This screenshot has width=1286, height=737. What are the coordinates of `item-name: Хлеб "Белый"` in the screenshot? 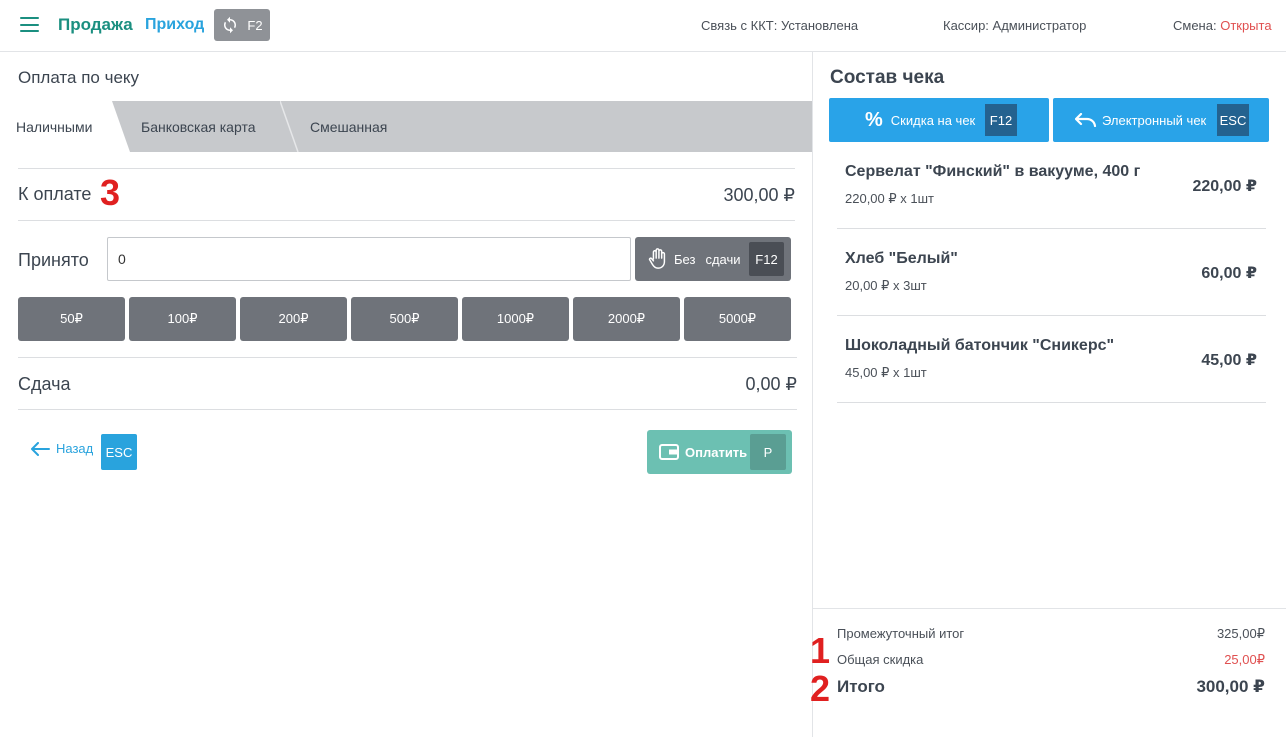 It's located at (901, 258).